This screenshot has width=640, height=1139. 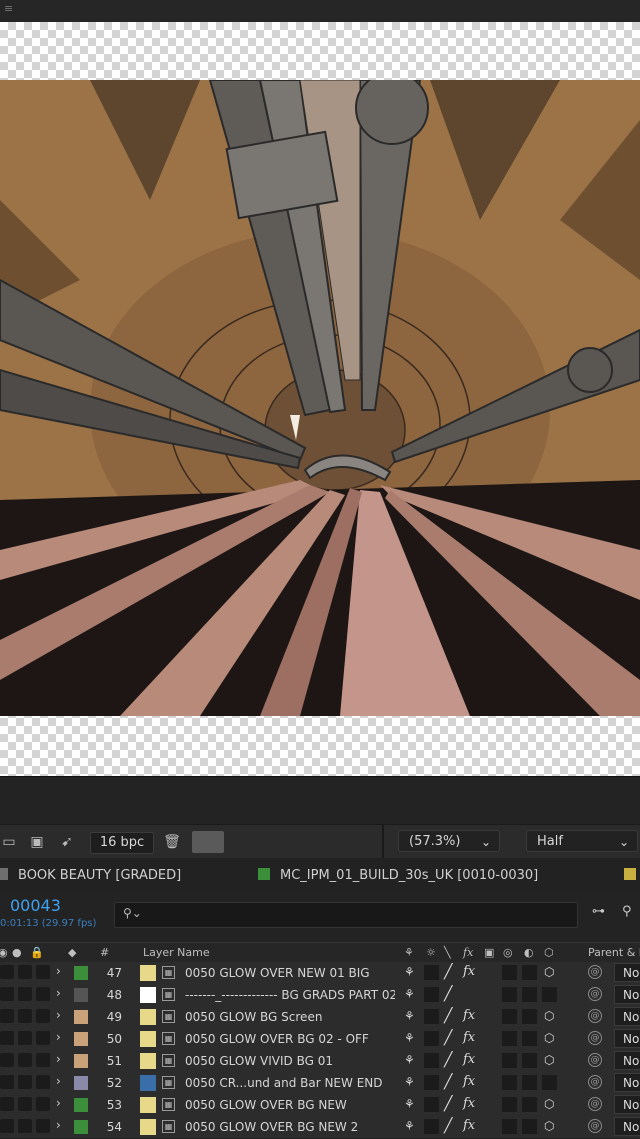 I want to click on layer-row: › 49 ▦ 0050 GLOW BG Screen ⚘ ╱ fx ⬡ @ No, so click(x=320, y=1017).